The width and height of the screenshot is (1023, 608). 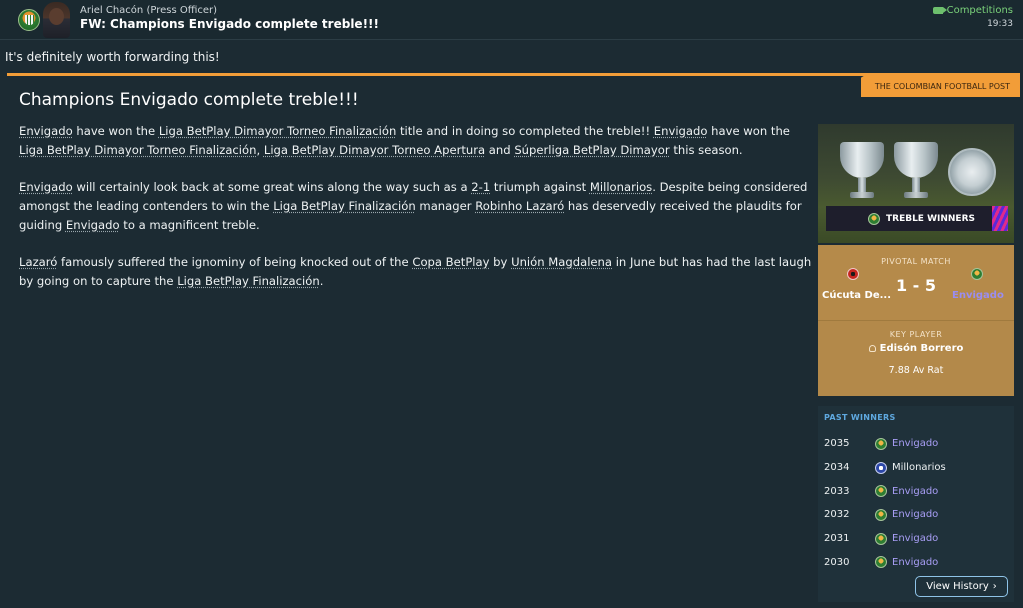 What do you see at coordinates (706, 150) in the screenshot?
I see `text: this season.` at bounding box center [706, 150].